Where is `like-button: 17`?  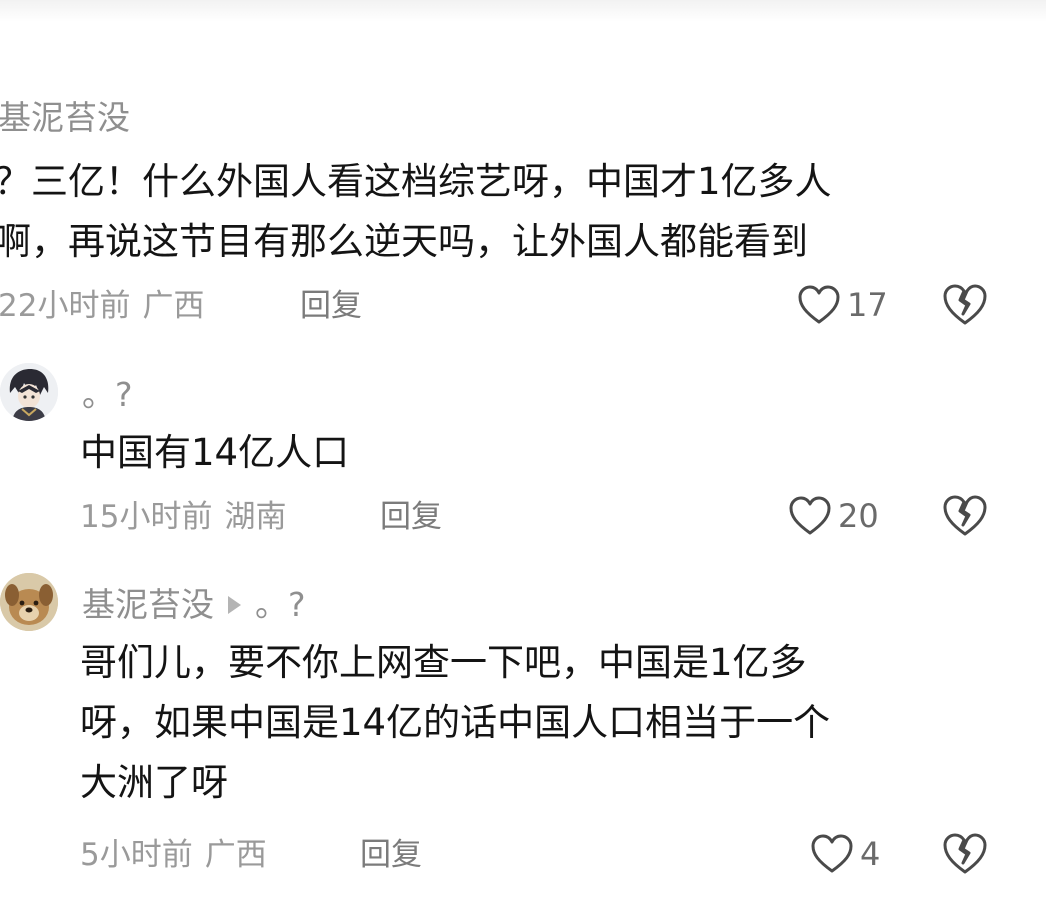 like-button: 17 is located at coordinates (842, 305).